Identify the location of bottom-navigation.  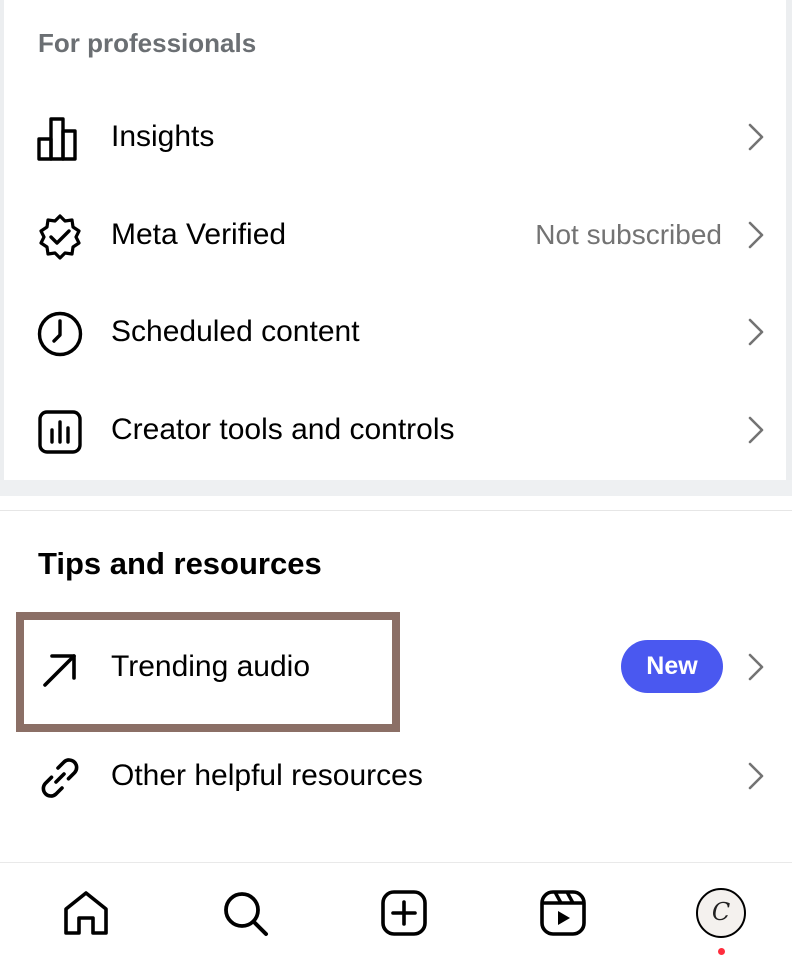
(396, 917).